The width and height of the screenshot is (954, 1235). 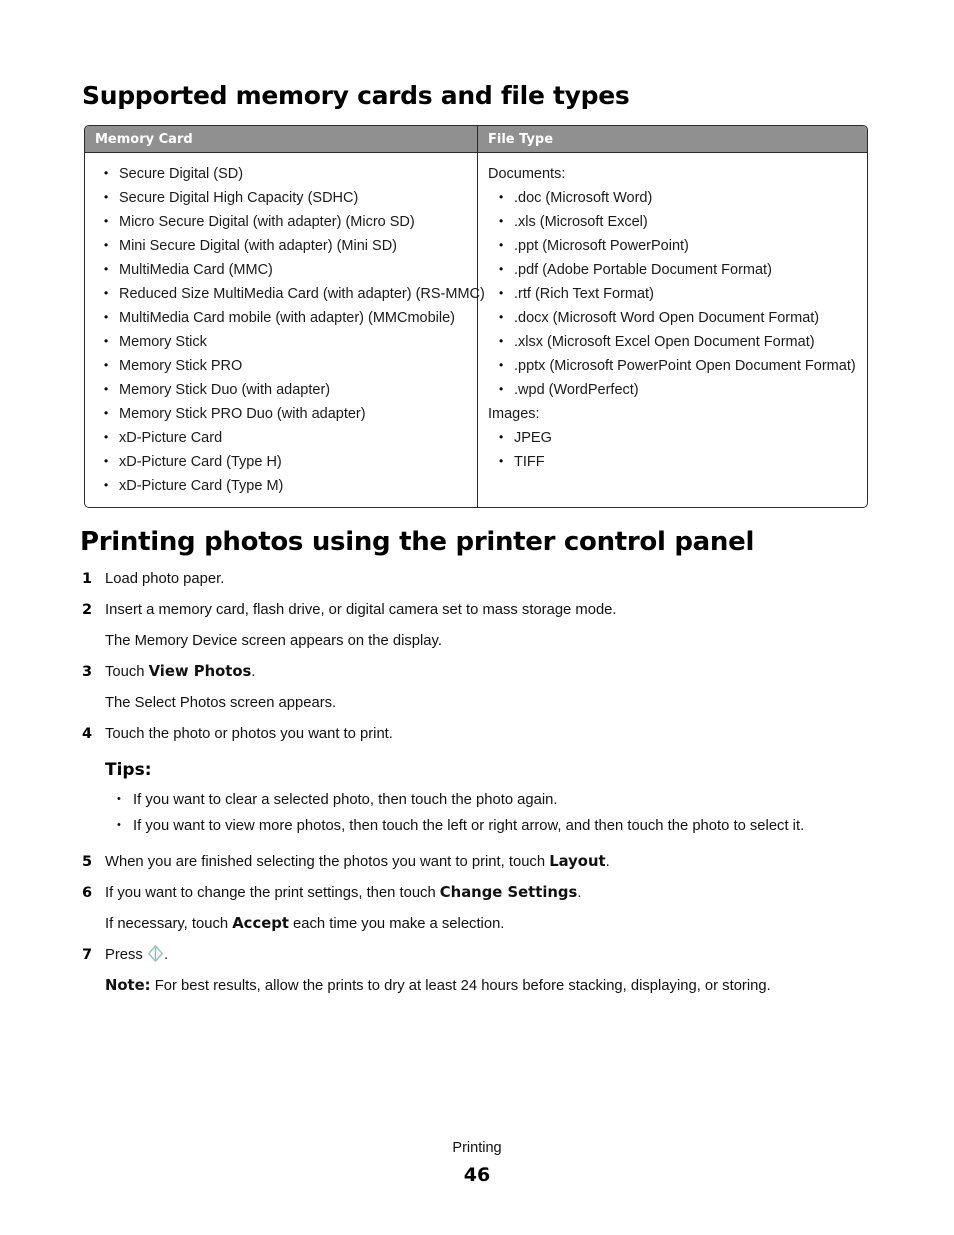 What do you see at coordinates (281, 461) in the screenshot?
I see `list-item: xD-Picture Card (Type H)` at bounding box center [281, 461].